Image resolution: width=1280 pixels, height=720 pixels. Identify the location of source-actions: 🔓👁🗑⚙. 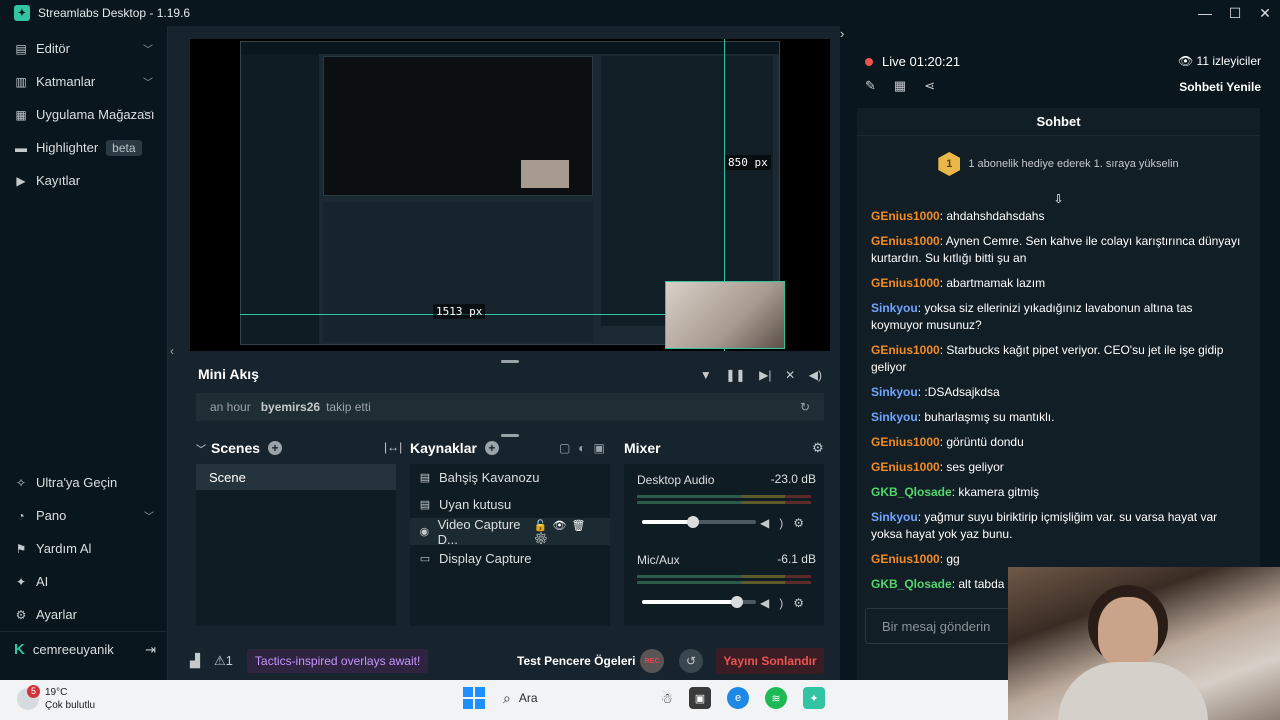
(568, 532).